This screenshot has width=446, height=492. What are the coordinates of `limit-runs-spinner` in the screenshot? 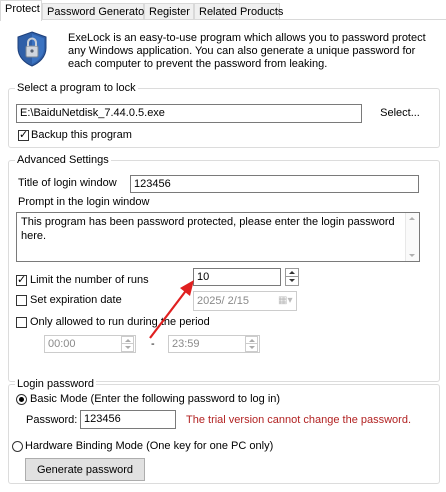 It's located at (292, 277).